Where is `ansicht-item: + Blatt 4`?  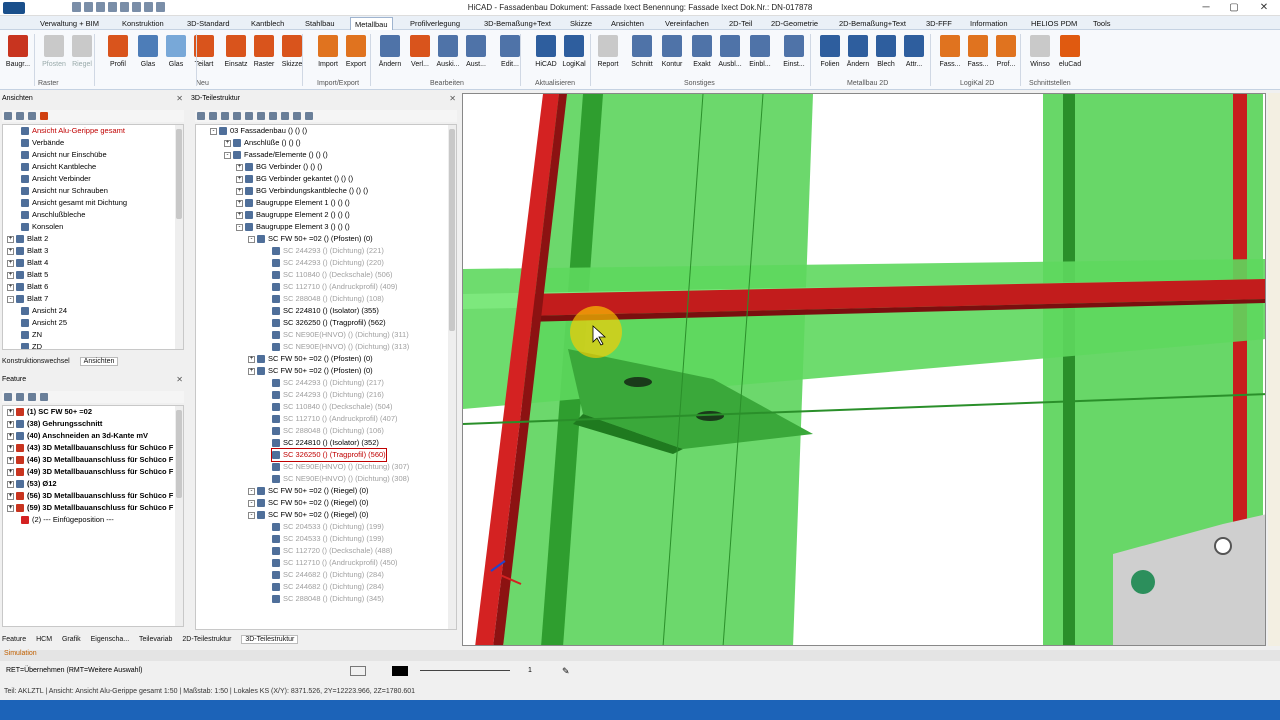
ansicht-item: + Blatt 4 is located at coordinates (27, 263).